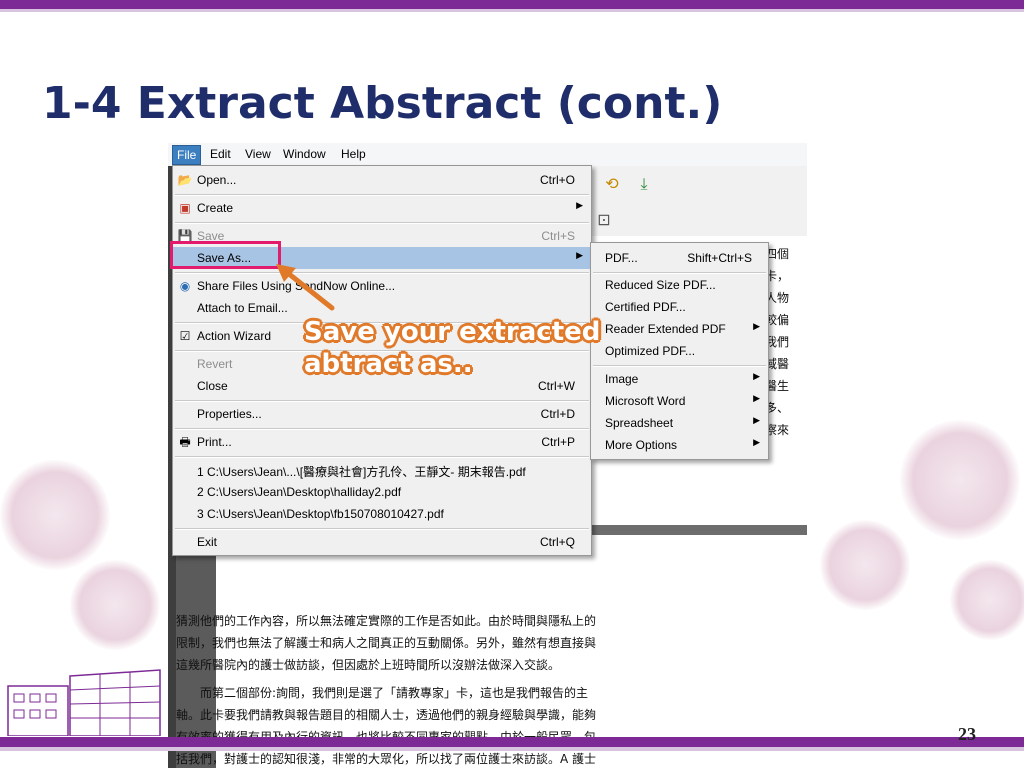 The height and width of the screenshot is (776, 1024). I want to click on submenu-item-spreadsheet: Spreadsheet ▶, so click(679, 423).